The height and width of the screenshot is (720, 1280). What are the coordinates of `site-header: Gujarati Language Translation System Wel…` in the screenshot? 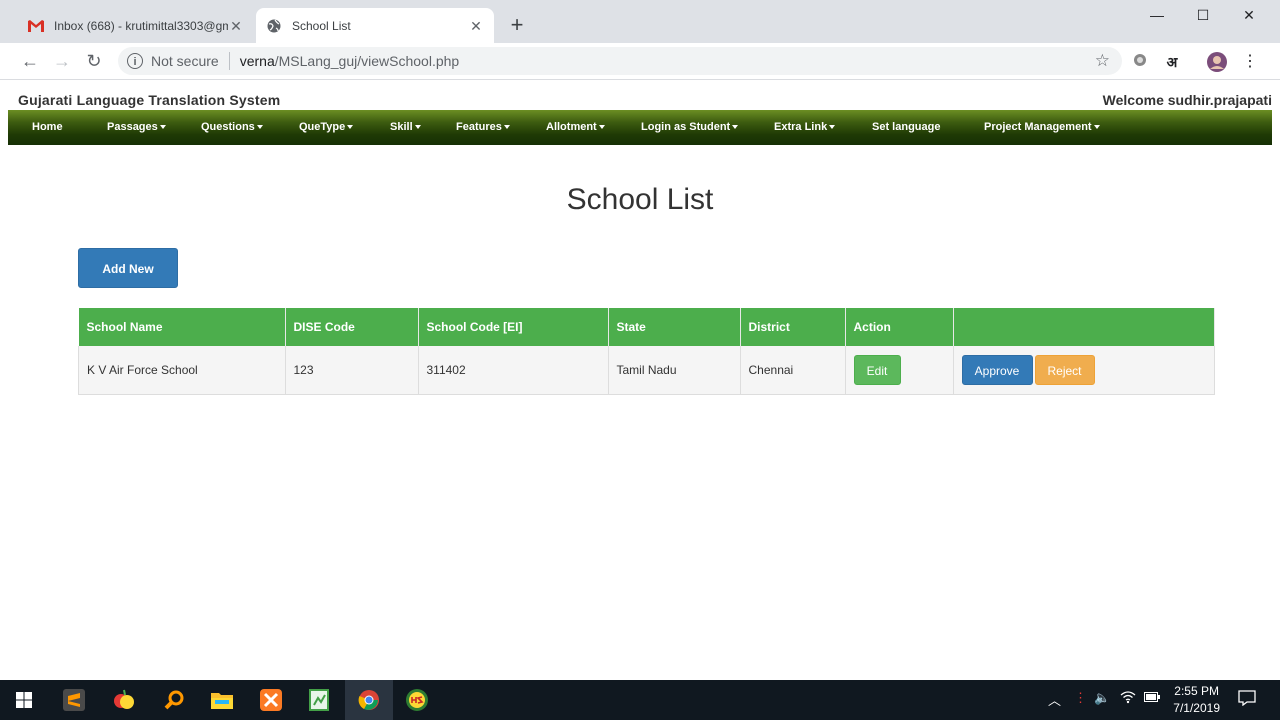 It's located at (640, 95).